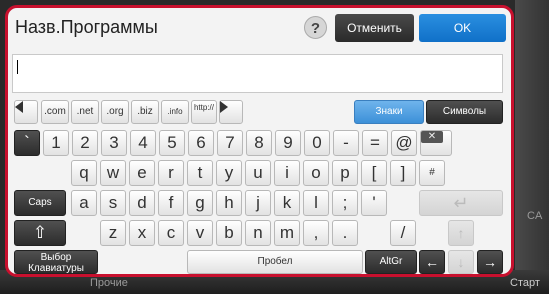 Image resolution: width=549 pixels, height=294 pixels. I want to click on arrow-left-icon, so click(19, 107).